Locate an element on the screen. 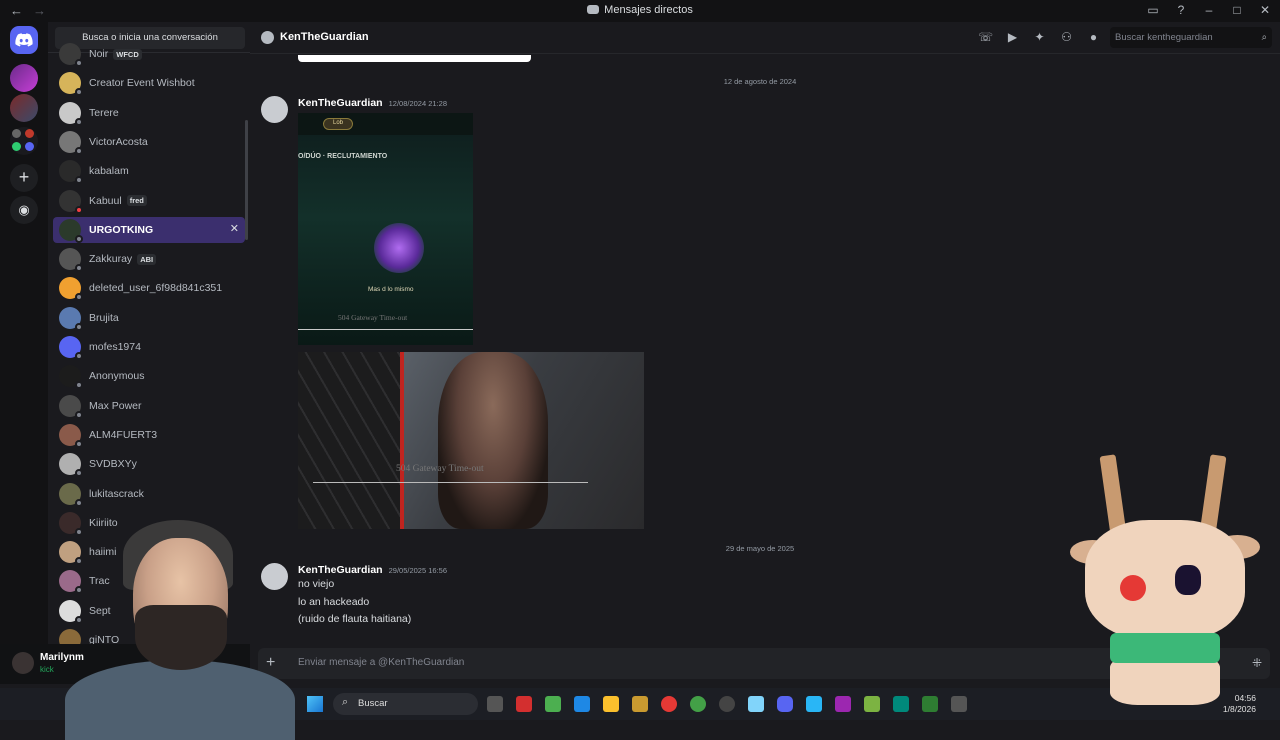 This screenshot has height=740, width=1280. dm-list-item: Kabuul fred is located at coordinates (149, 201).